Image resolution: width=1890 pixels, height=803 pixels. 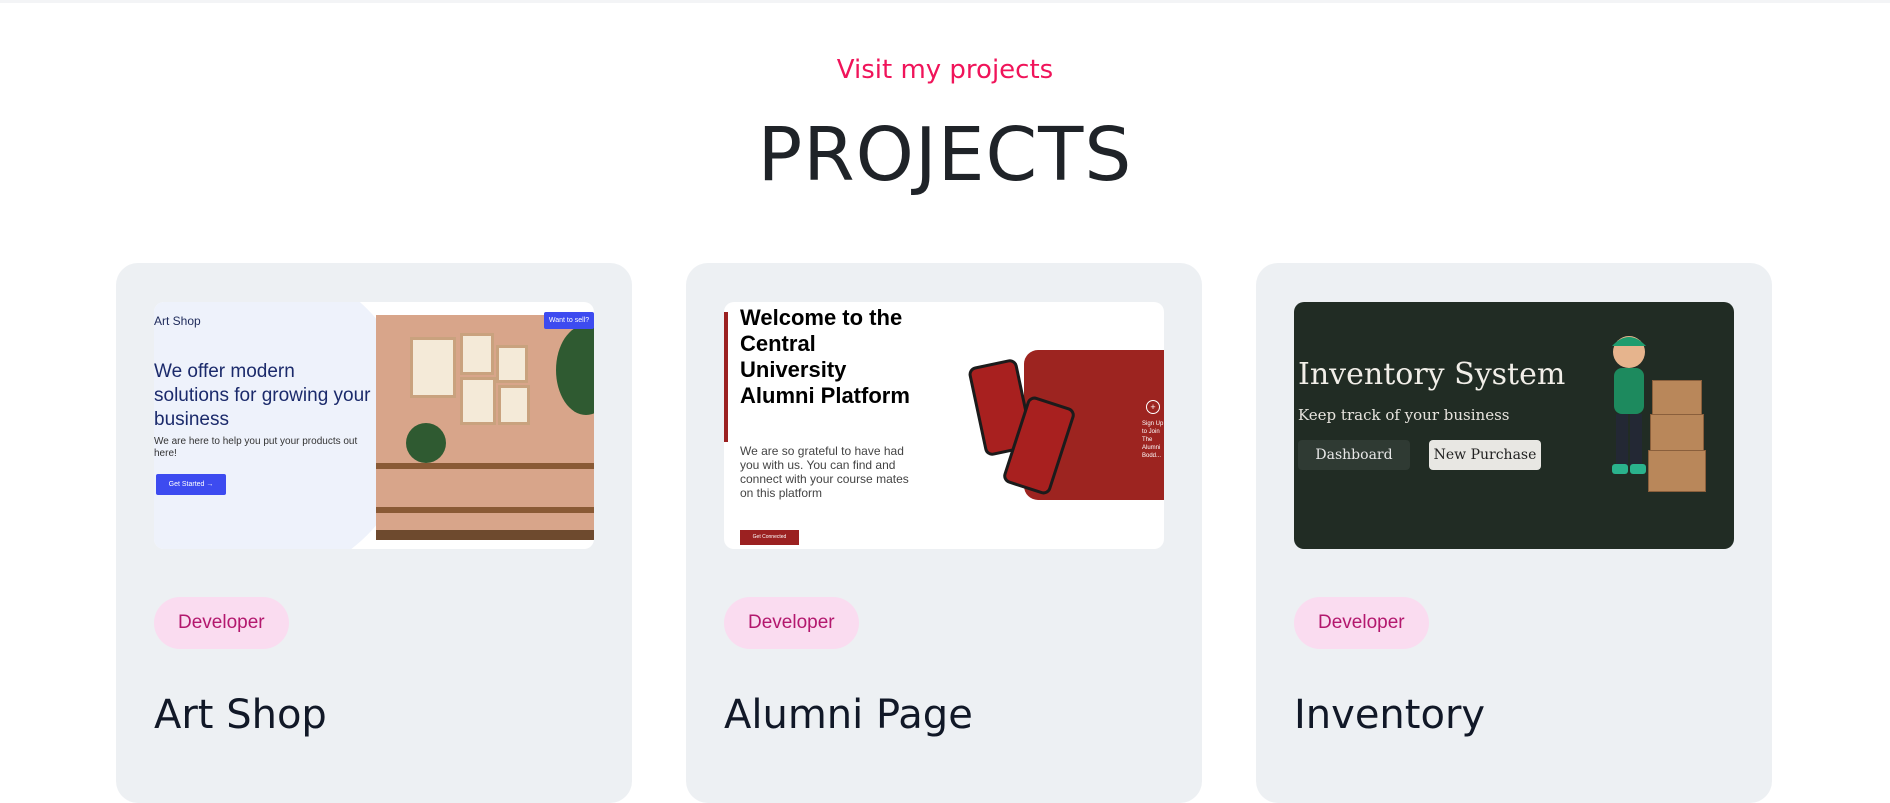 What do you see at coordinates (1485, 455) in the screenshot?
I see `thumb-new-purchase-button: New Purchase` at bounding box center [1485, 455].